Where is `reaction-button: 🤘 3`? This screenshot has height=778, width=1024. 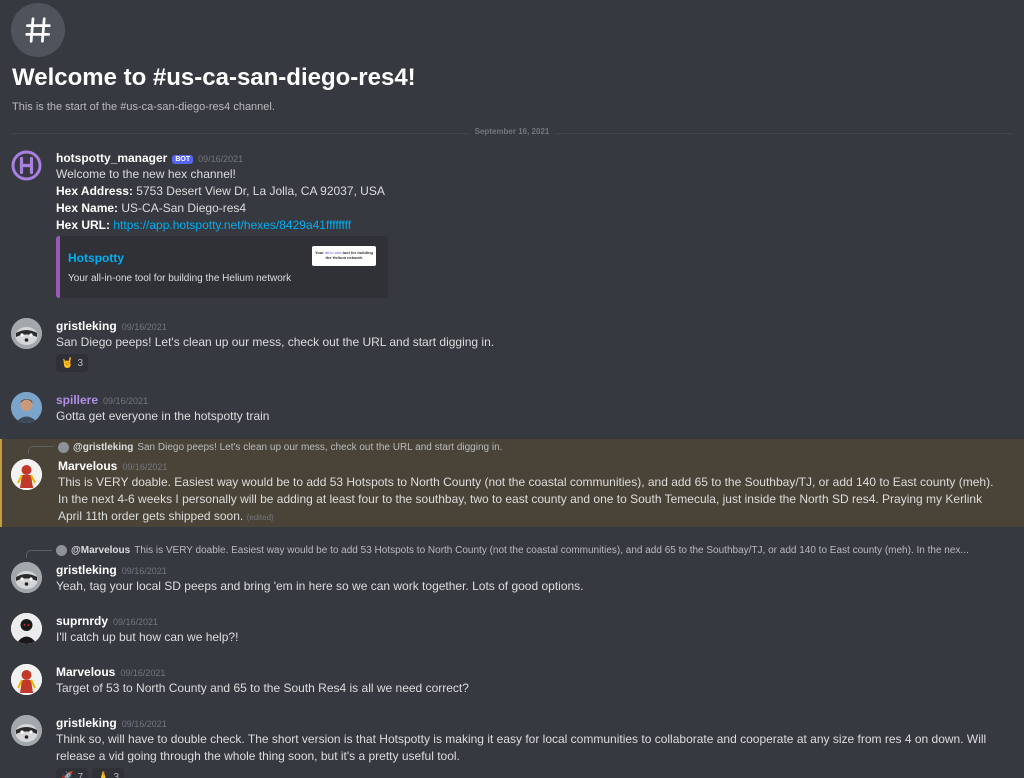
reaction-button: 🤘 3 is located at coordinates (72, 363).